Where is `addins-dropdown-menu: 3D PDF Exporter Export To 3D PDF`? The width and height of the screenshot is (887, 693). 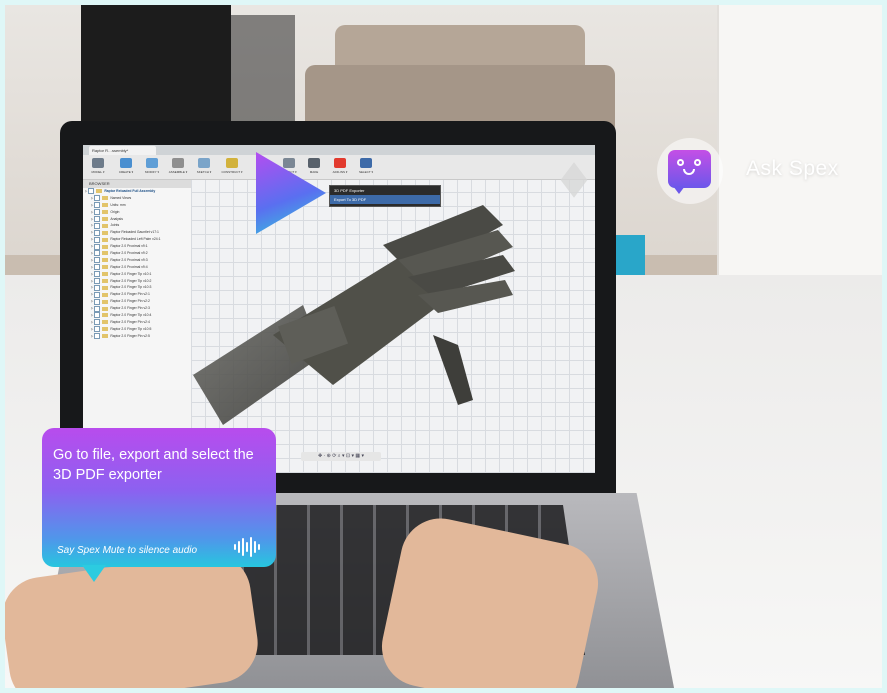
addins-dropdown-menu: 3D PDF Exporter Export To 3D PDF is located at coordinates (385, 196).